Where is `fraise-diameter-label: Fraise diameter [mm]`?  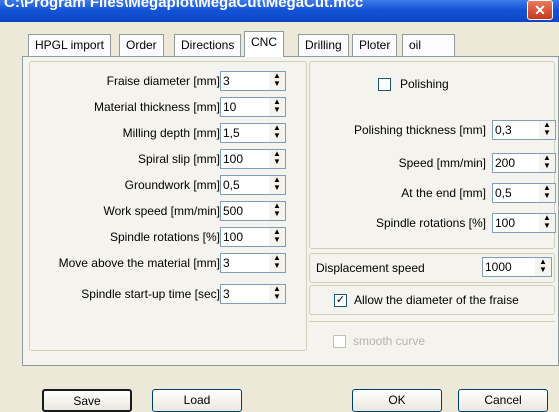
fraise-diameter-label: Fraise diameter [mm] is located at coordinates (163, 81).